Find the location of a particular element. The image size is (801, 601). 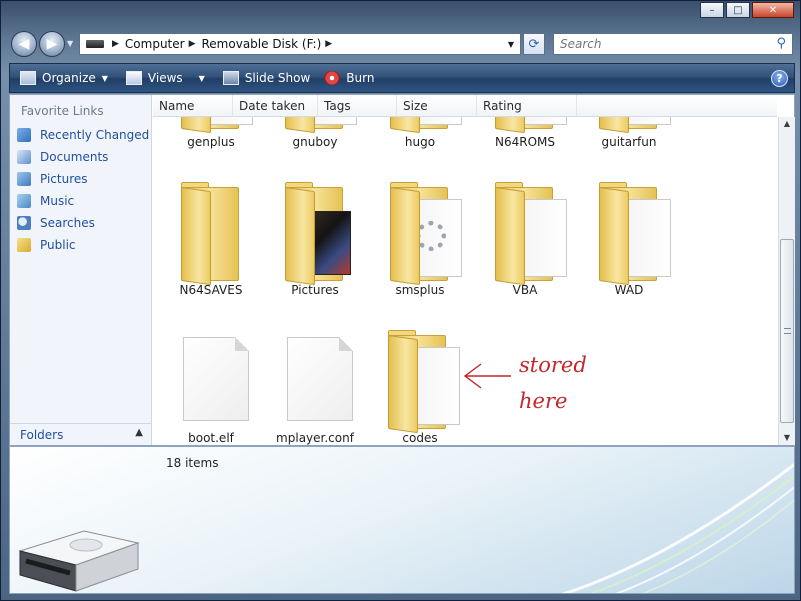

column-header-name: Name is located at coordinates (193, 106).